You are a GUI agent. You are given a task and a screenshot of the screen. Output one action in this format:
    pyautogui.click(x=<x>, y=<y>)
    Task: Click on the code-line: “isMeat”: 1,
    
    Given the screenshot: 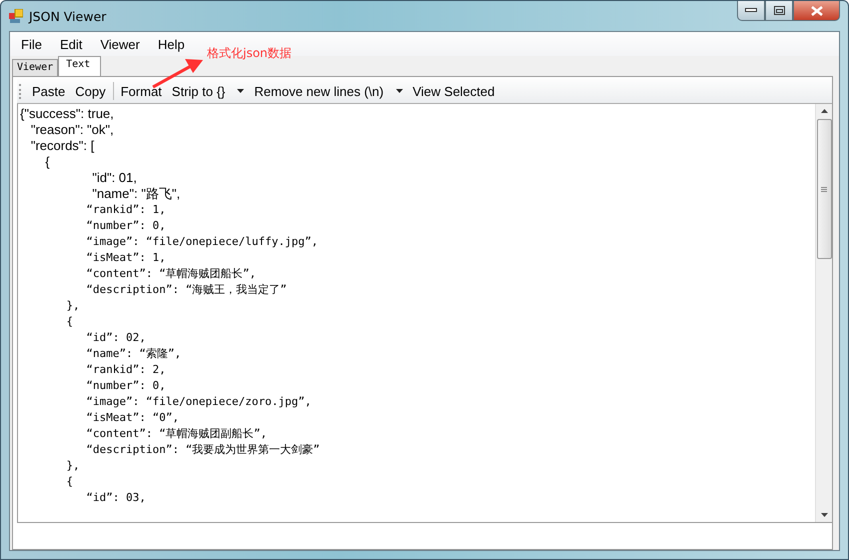 What is the action you would take?
    pyautogui.click(x=126, y=258)
    